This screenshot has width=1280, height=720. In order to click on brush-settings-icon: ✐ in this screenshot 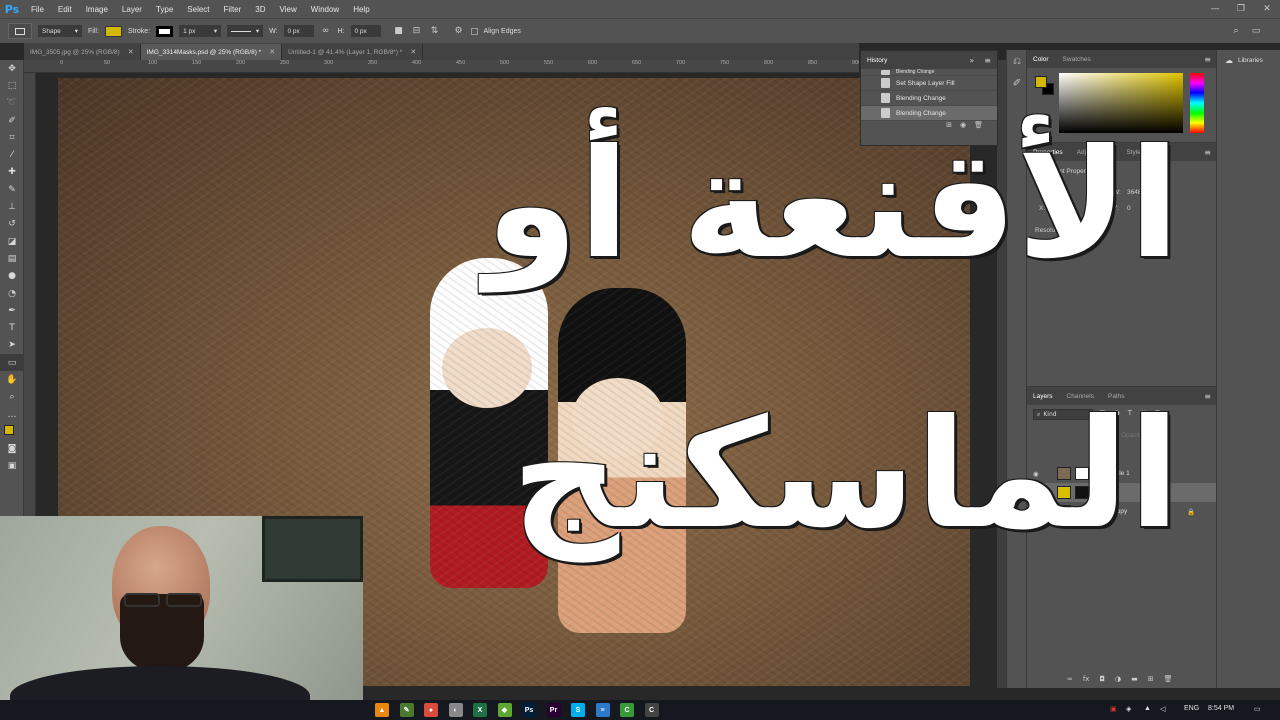, I will do `click(1017, 83)`.